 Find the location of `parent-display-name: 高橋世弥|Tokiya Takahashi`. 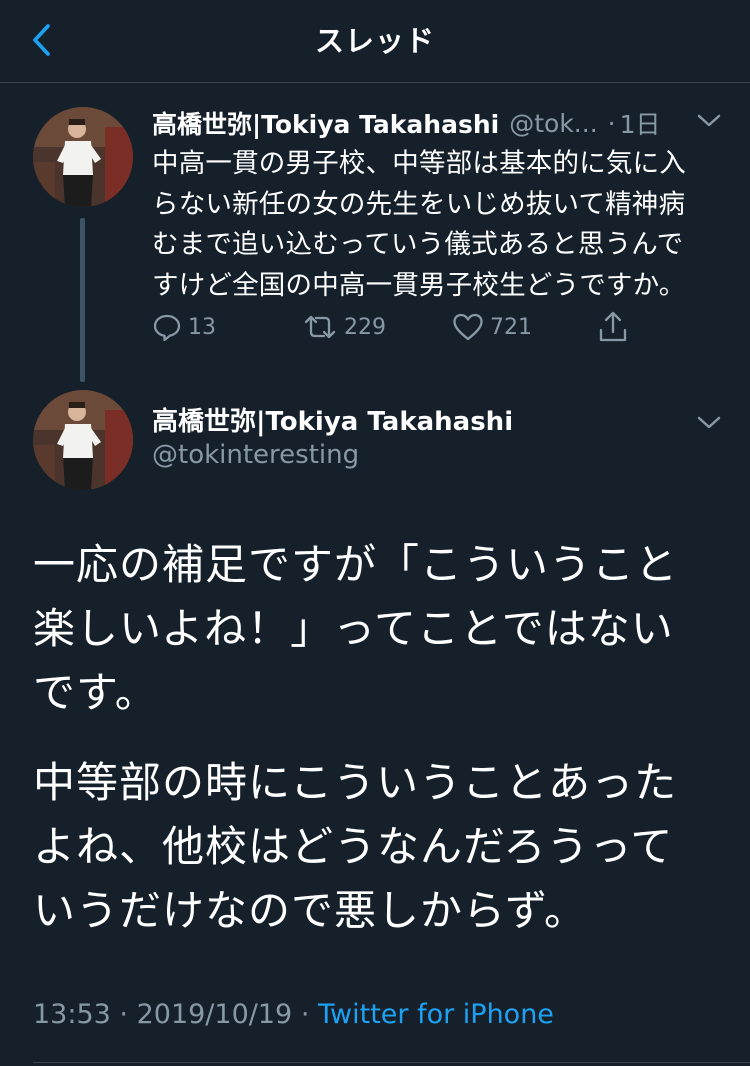

parent-display-name: 高橋世弥|Tokiya Takahashi is located at coordinates (325, 123).